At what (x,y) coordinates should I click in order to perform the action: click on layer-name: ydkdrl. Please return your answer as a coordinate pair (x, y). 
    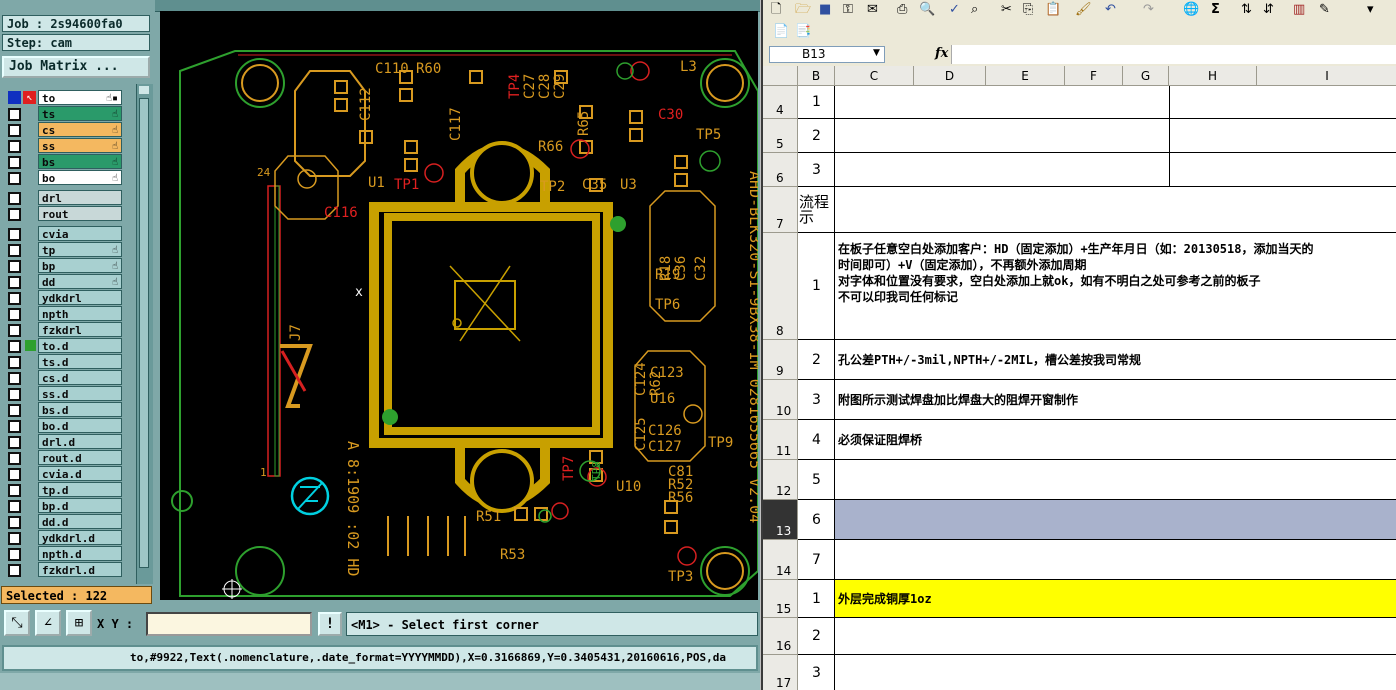
    Looking at the image, I should click on (80, 297).